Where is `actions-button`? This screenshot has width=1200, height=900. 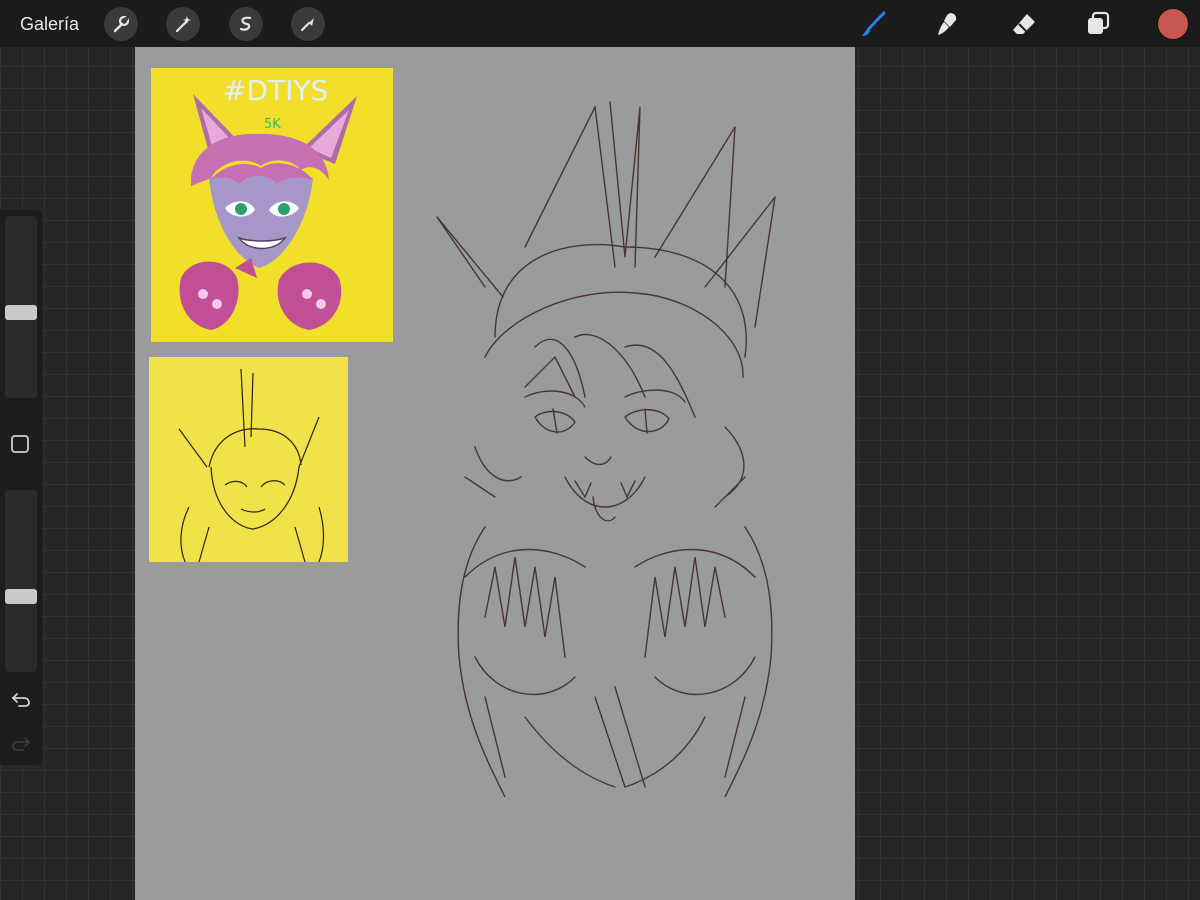
actions-button is located at coordinates (121, 24).